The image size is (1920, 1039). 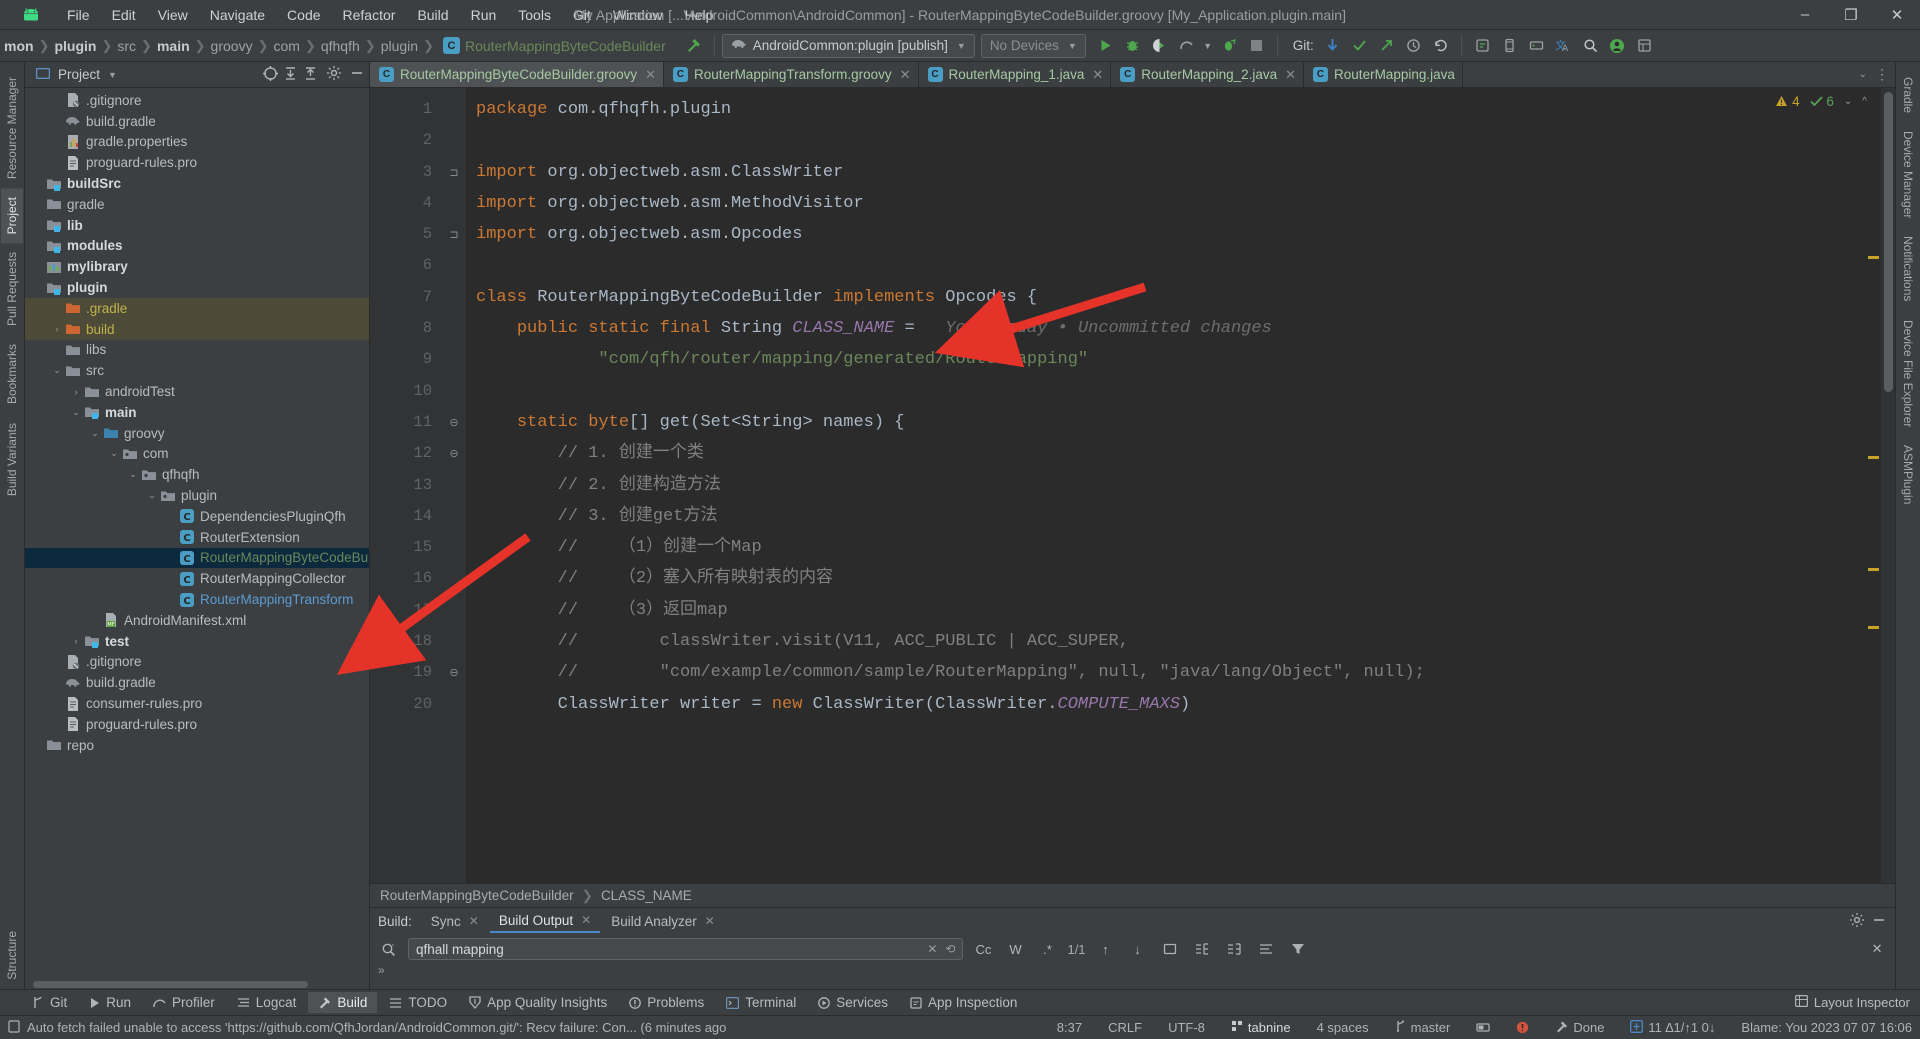 What do you see at coordinates (699, 15) in the screenshot?
I see `menu-item-help: Help` at bounding box center [699, 15].